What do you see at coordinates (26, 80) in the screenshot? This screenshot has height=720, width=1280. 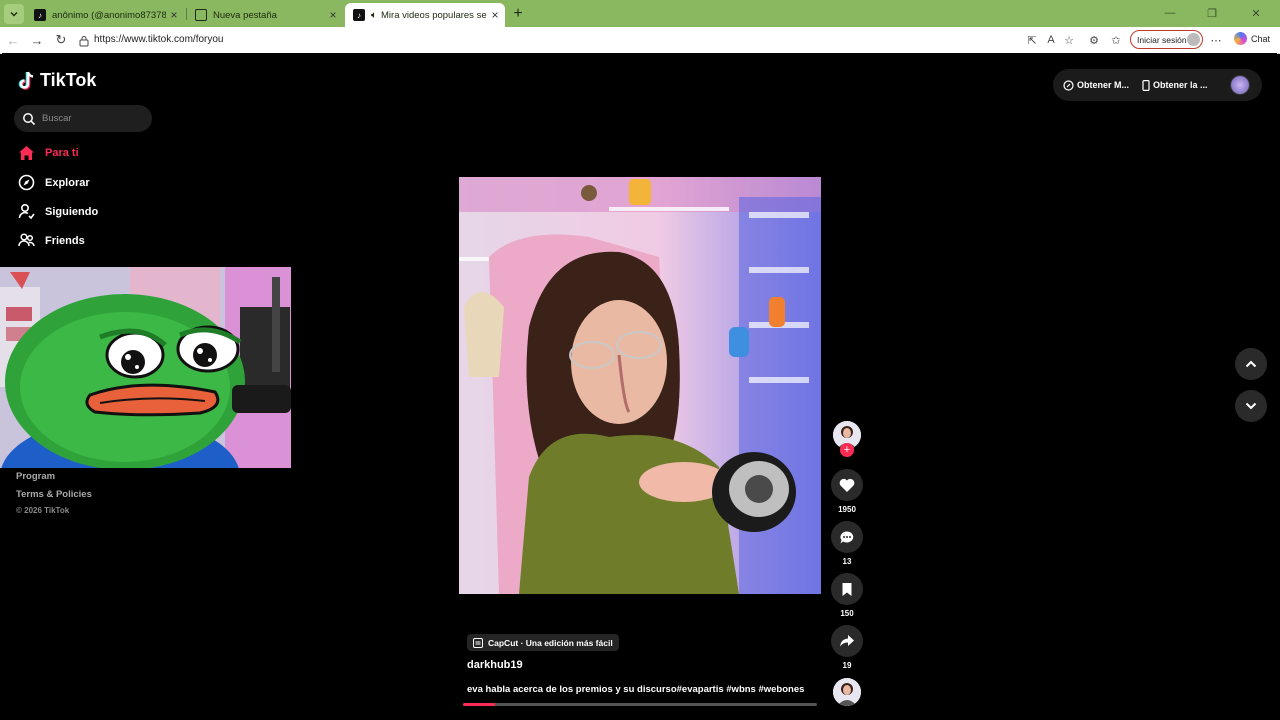 I see `tiktok-note-icon` at bounding box center [26, 80].